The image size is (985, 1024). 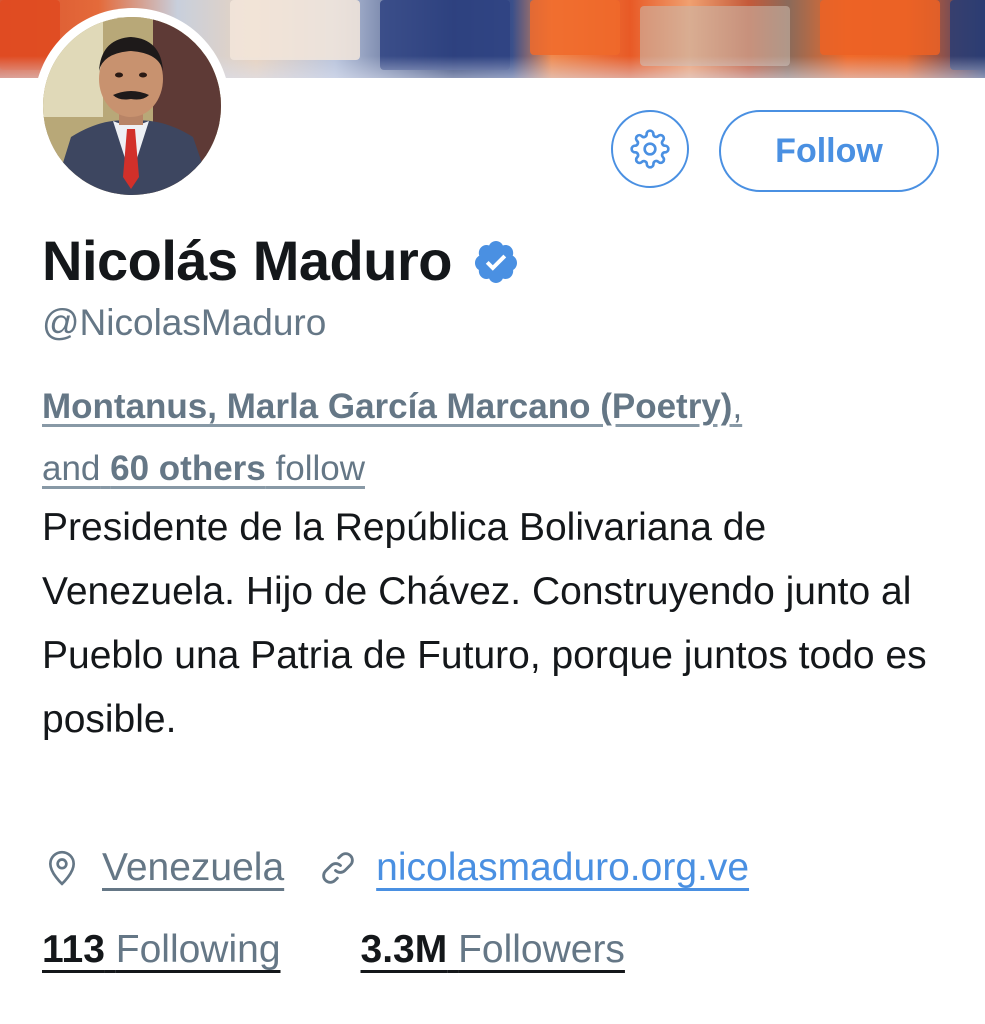 What do you see at coordinates (320, 468) in the screenshot?
I see `followed-by-follow: follow` at bounding box center [320, 468].